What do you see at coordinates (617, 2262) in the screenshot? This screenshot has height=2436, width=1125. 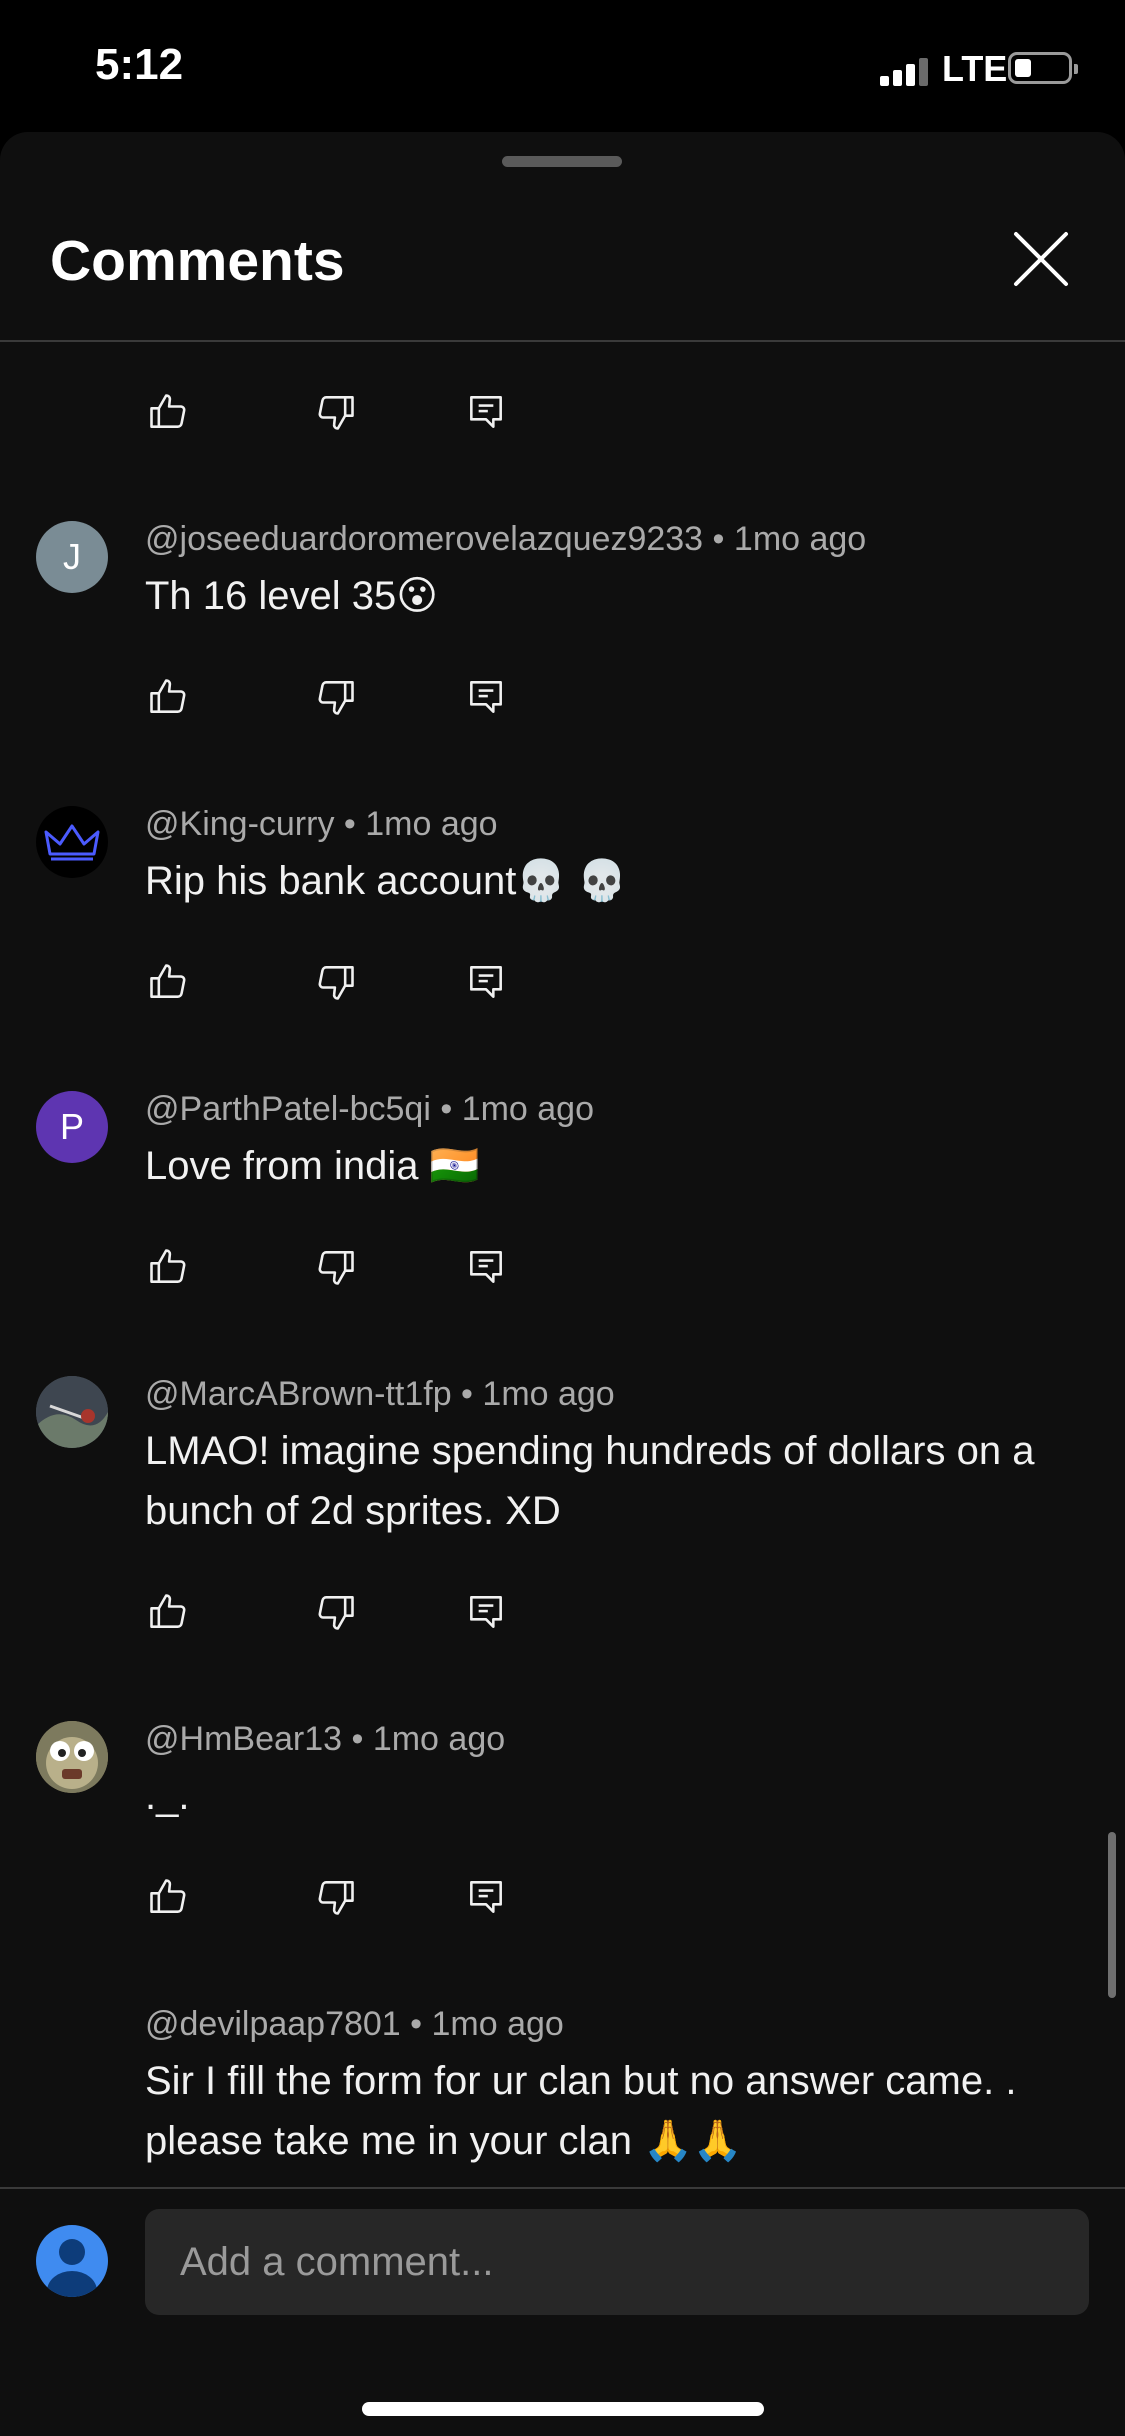 I see `add-comment-input` at bounding box center [617, 2262].